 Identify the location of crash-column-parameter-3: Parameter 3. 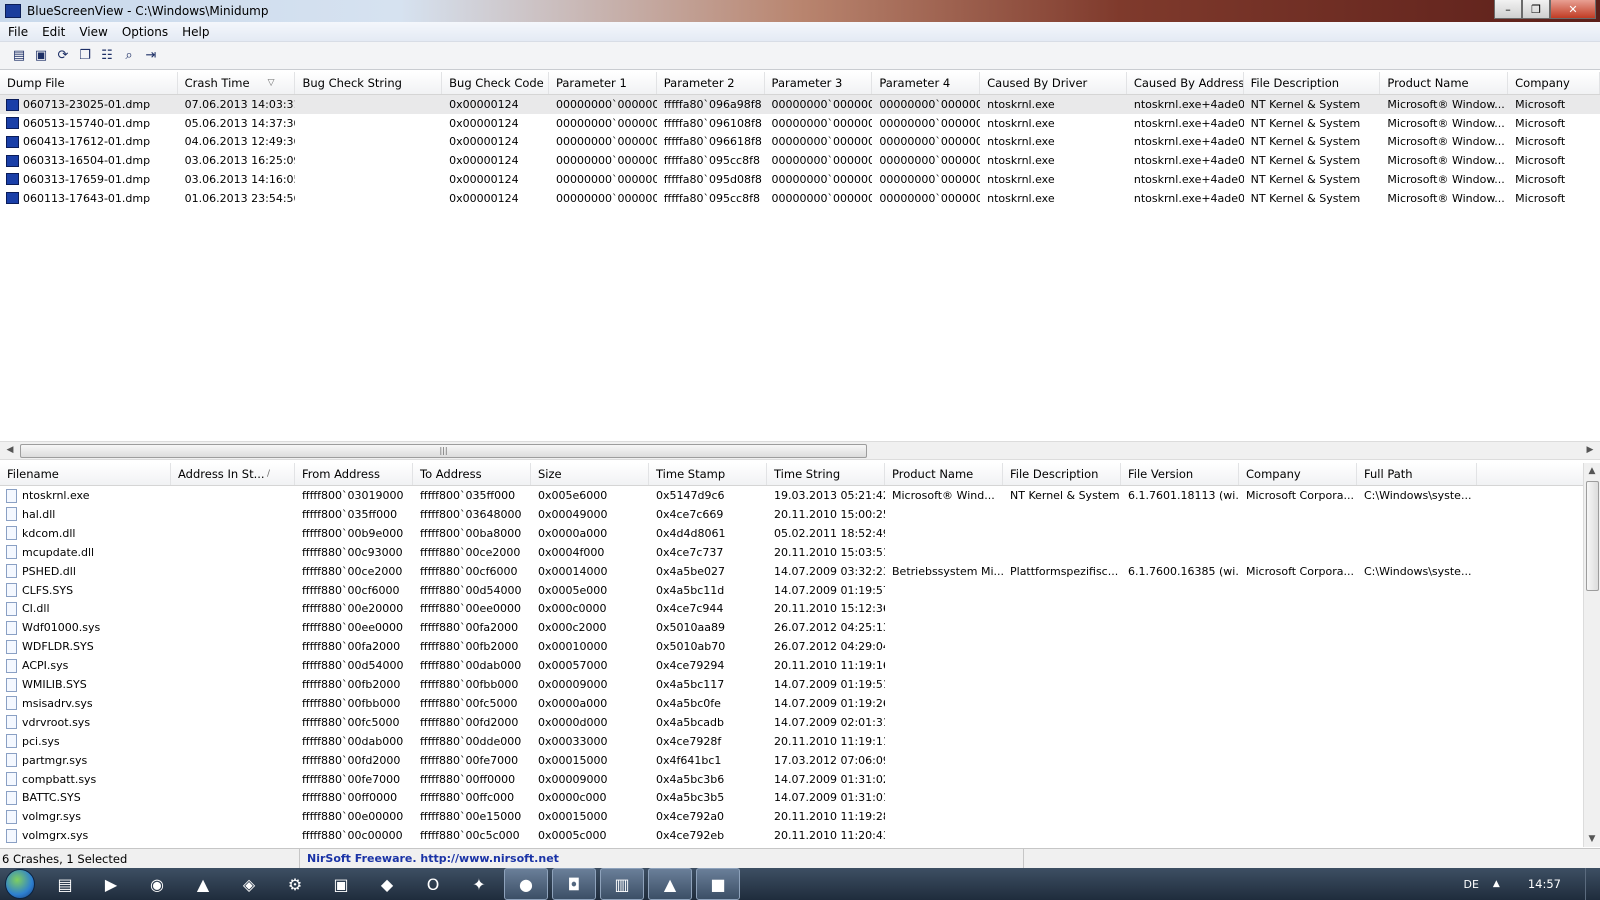
(819, 83).